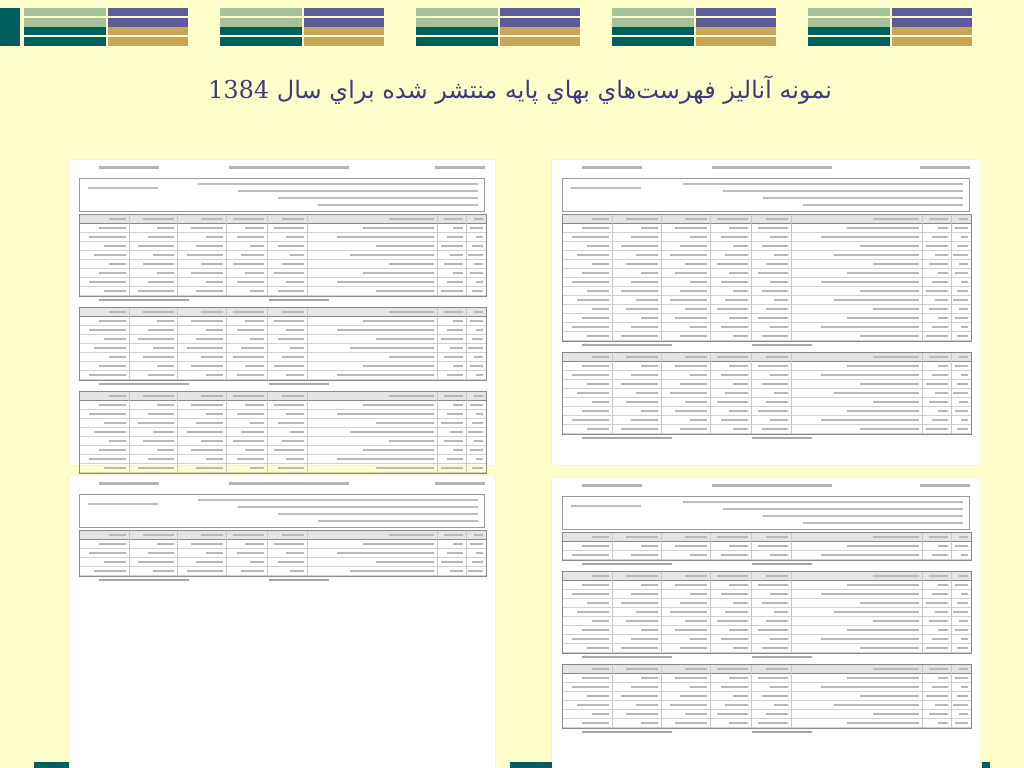  I want to click on footer-strip, so click(531, 765).